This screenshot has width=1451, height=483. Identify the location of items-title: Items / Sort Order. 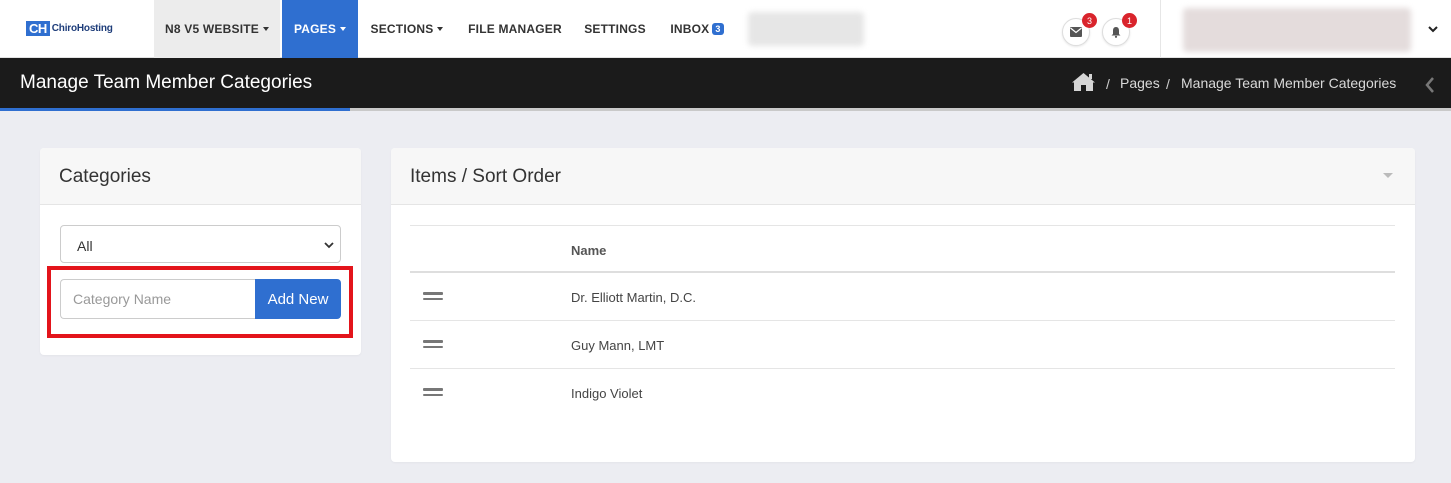
(485, 176).